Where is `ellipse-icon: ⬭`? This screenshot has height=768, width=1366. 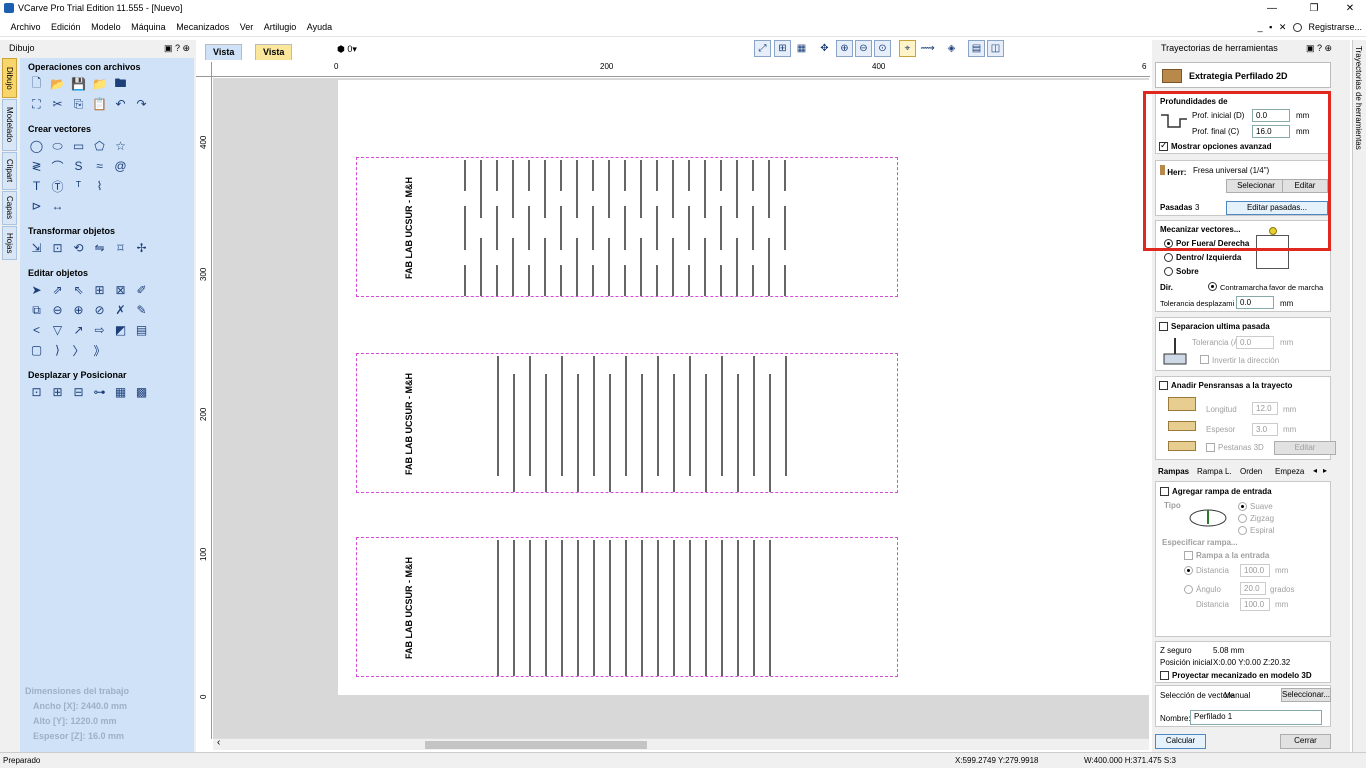
ellipse-icon: ⬭ is located at coordinates (57, 146).